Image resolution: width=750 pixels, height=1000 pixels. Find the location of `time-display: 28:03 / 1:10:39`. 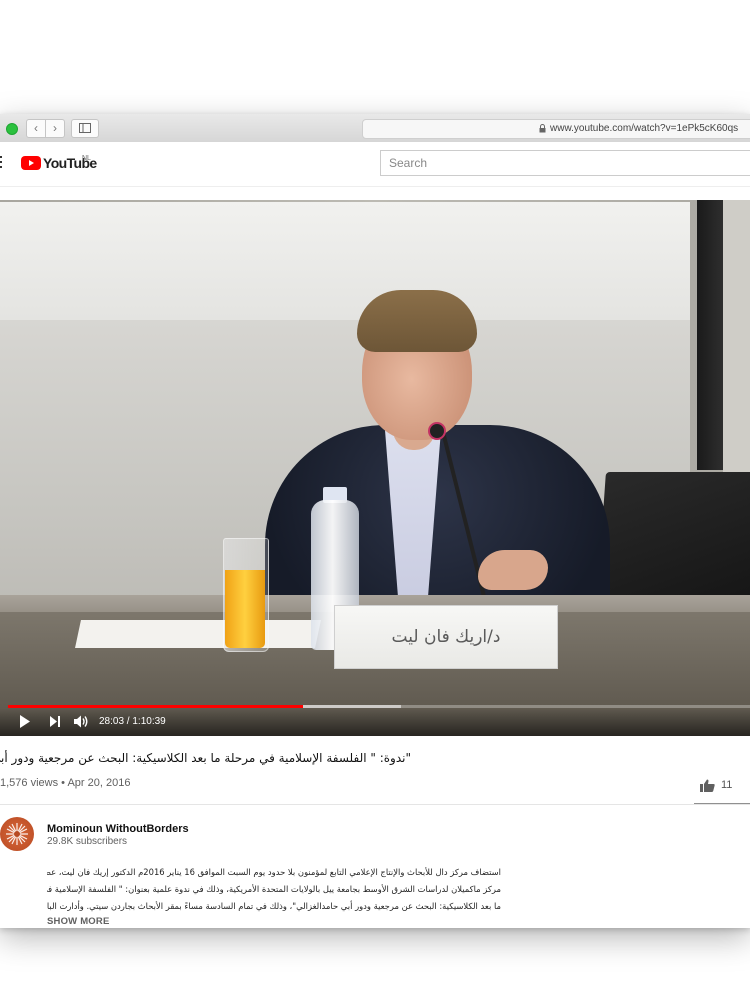

time-display: 28:03 / 1:10:39 is located at coordinates (132, 721).